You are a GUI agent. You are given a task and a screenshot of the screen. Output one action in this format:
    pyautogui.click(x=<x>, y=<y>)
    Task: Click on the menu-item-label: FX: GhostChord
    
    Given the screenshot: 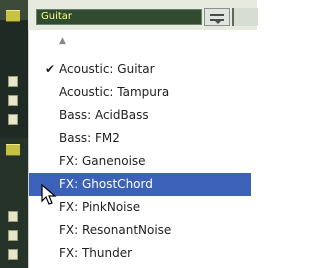 What is the action you would take?
    pyautogui.click(x=106, y=184)
    